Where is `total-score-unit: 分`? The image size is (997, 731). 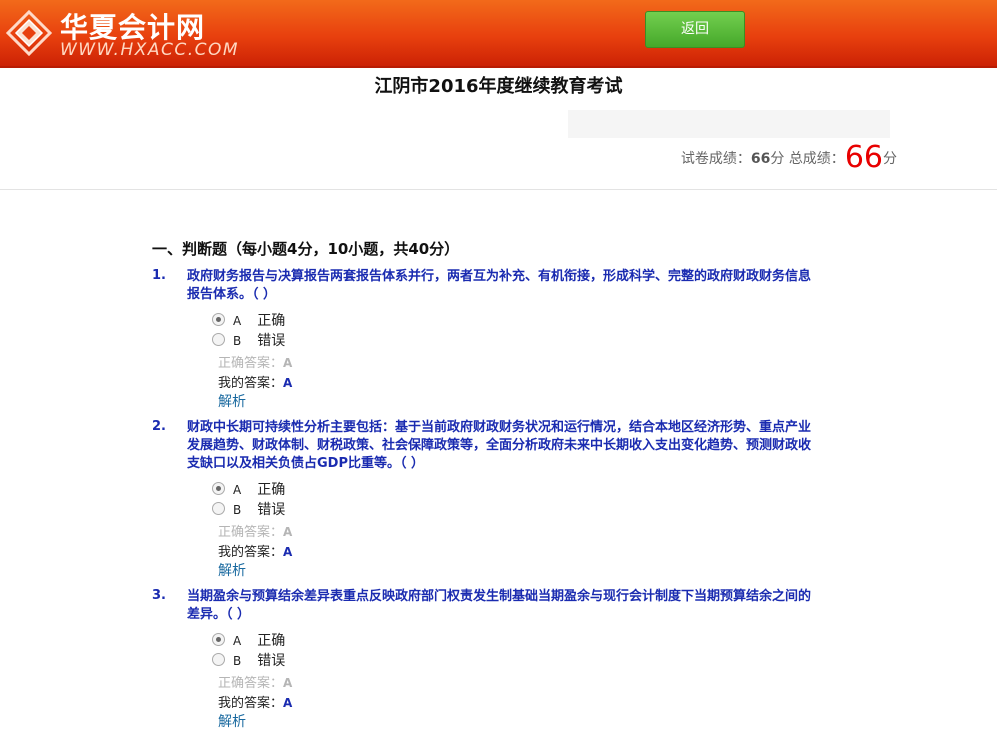
total-score-unit: 分 is located at coordinates (890, 159).